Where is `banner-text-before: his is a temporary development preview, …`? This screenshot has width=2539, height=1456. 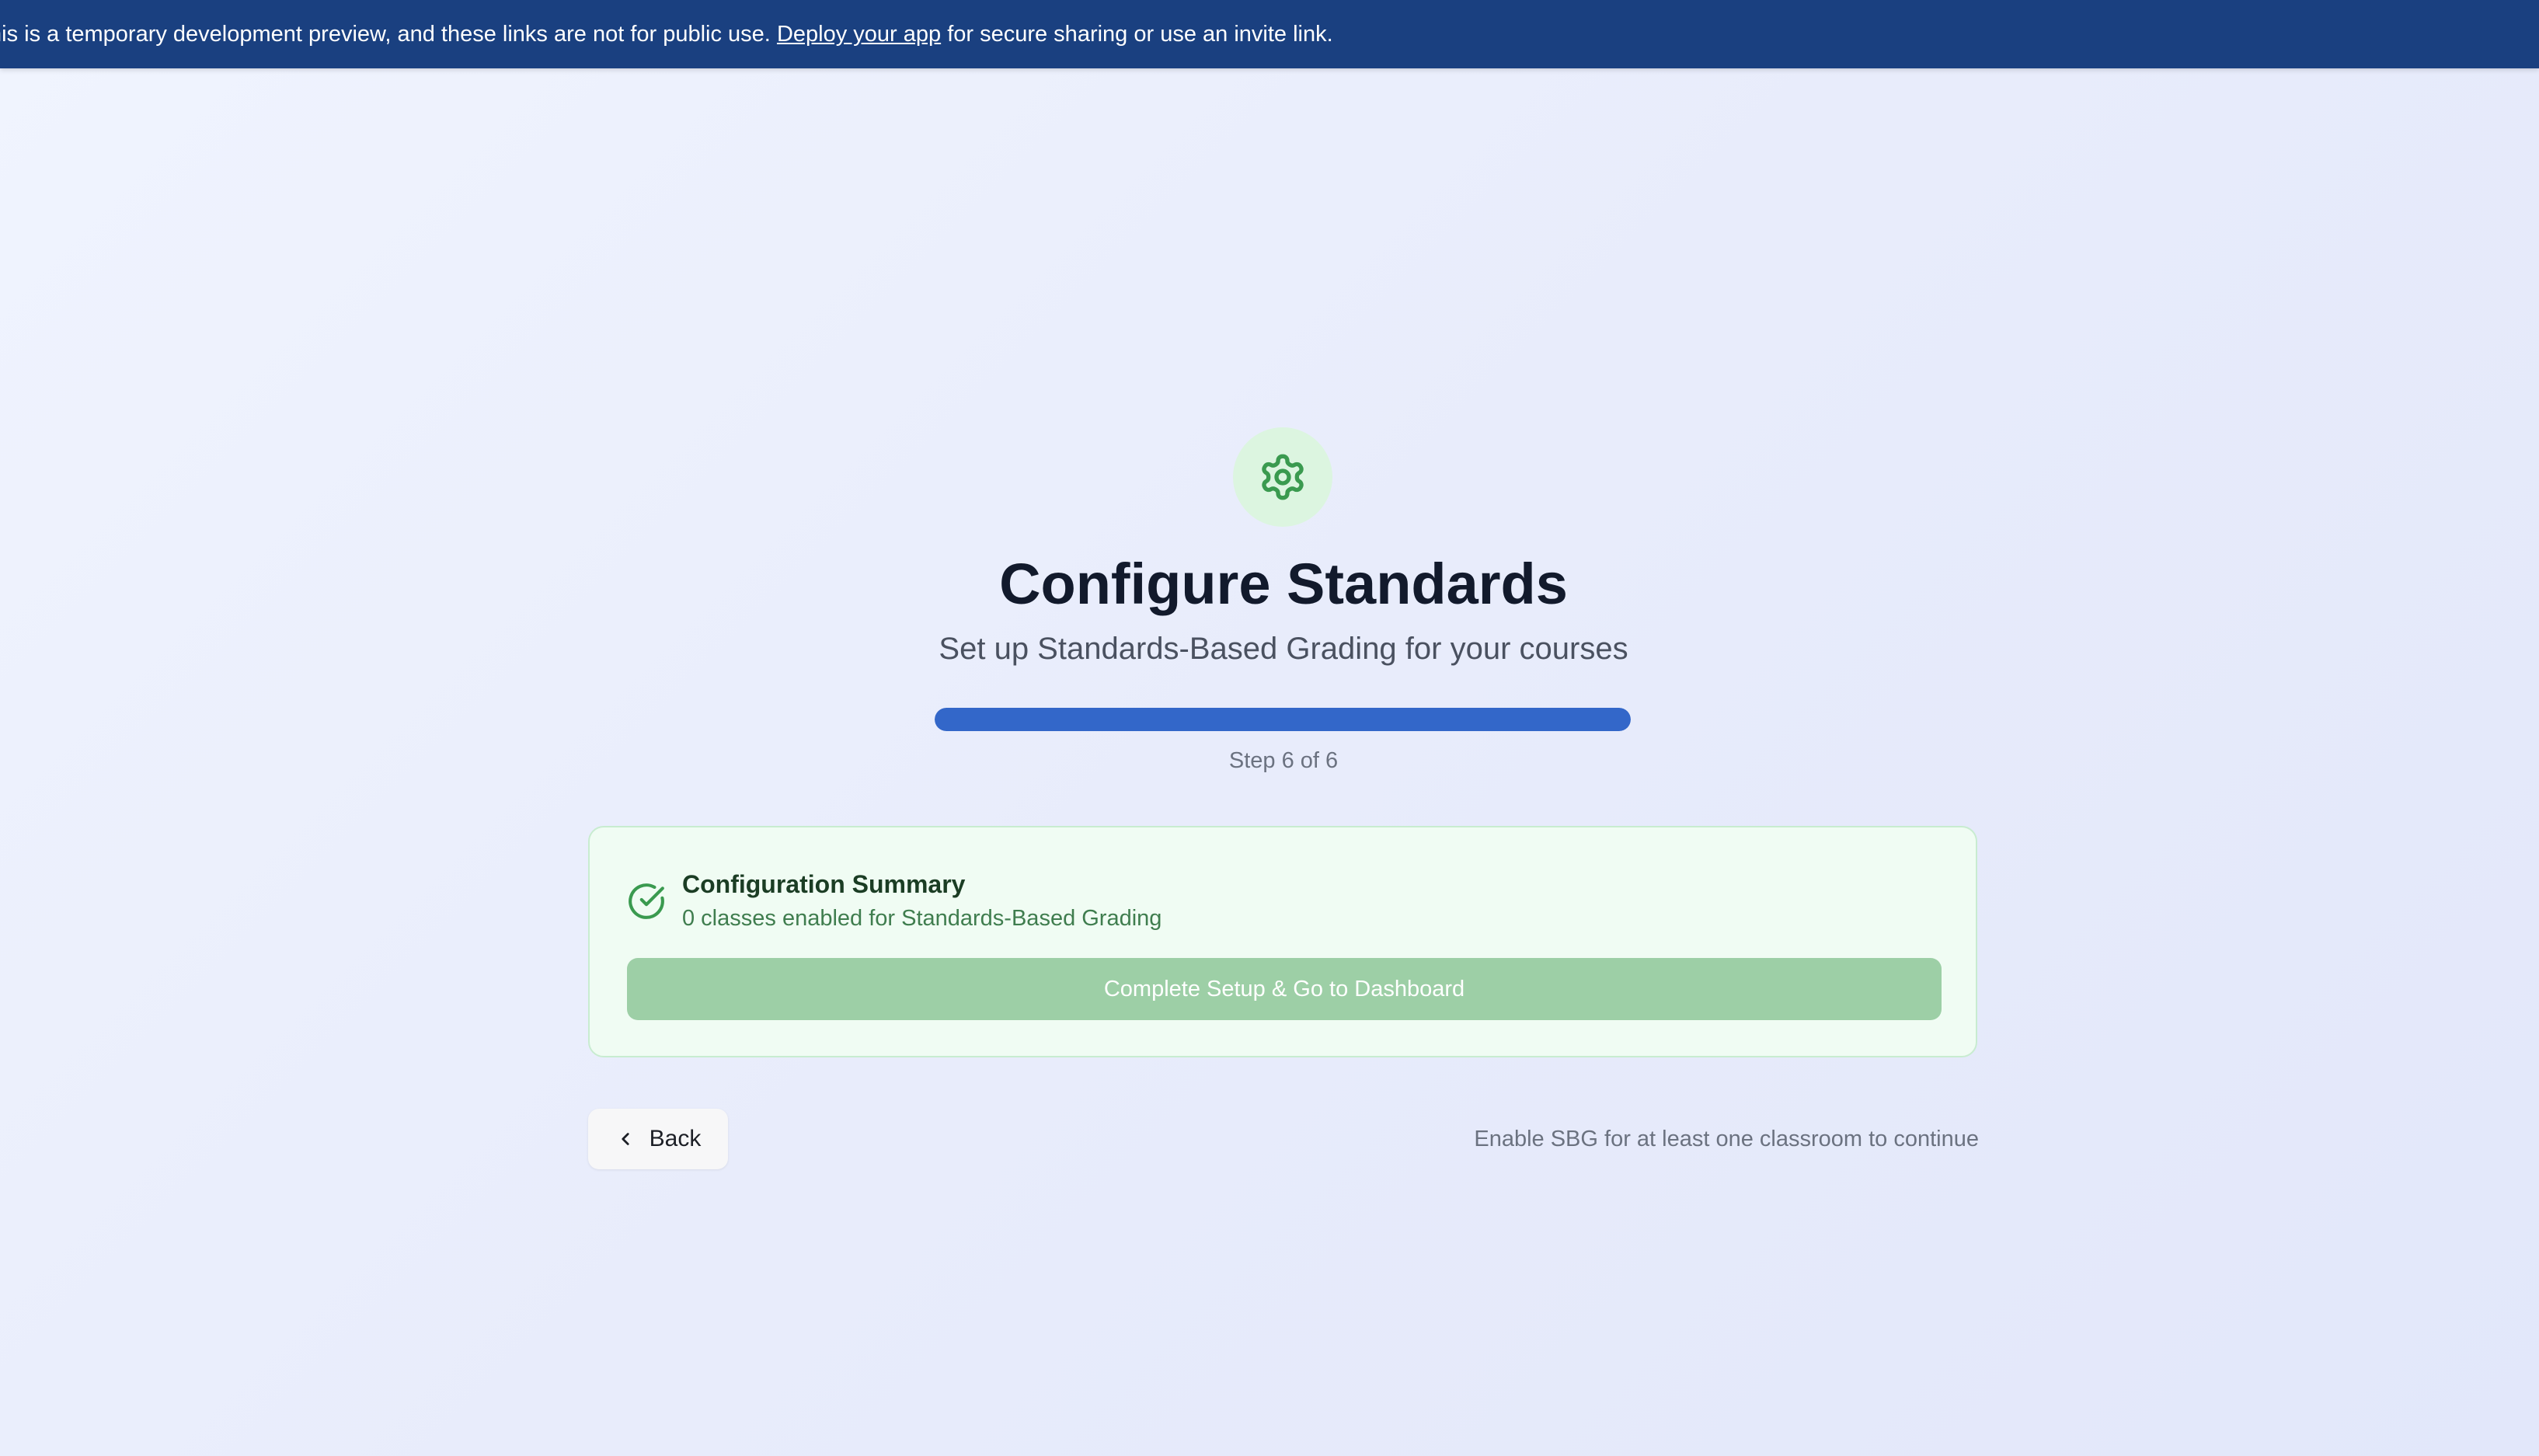 banner-text-before: his is a temporary development preview, … is located at coordinates (385, 35).